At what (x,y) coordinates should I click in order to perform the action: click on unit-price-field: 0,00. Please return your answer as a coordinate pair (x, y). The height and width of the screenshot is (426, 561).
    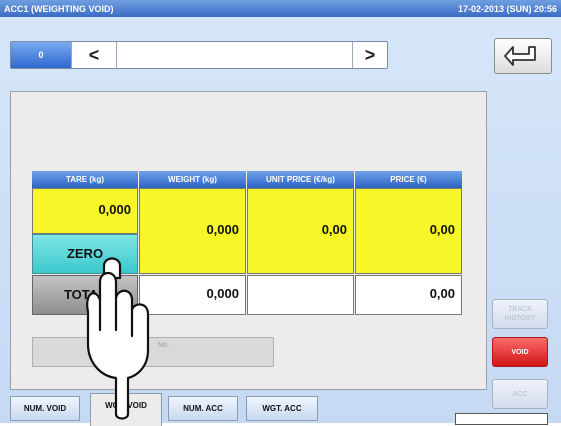
    Looking at the image, I should click on (300, 231).